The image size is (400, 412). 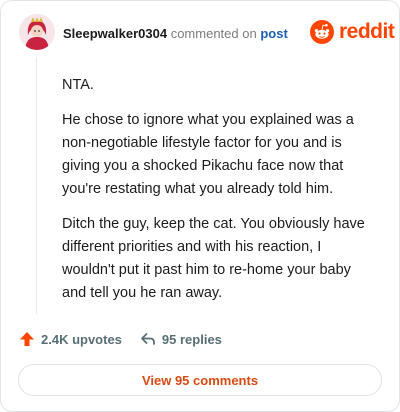 What do you see at coordinates (148, 339) in the screenshot?
I see `reply-arrow-icon` at bounding box center [148, 339].